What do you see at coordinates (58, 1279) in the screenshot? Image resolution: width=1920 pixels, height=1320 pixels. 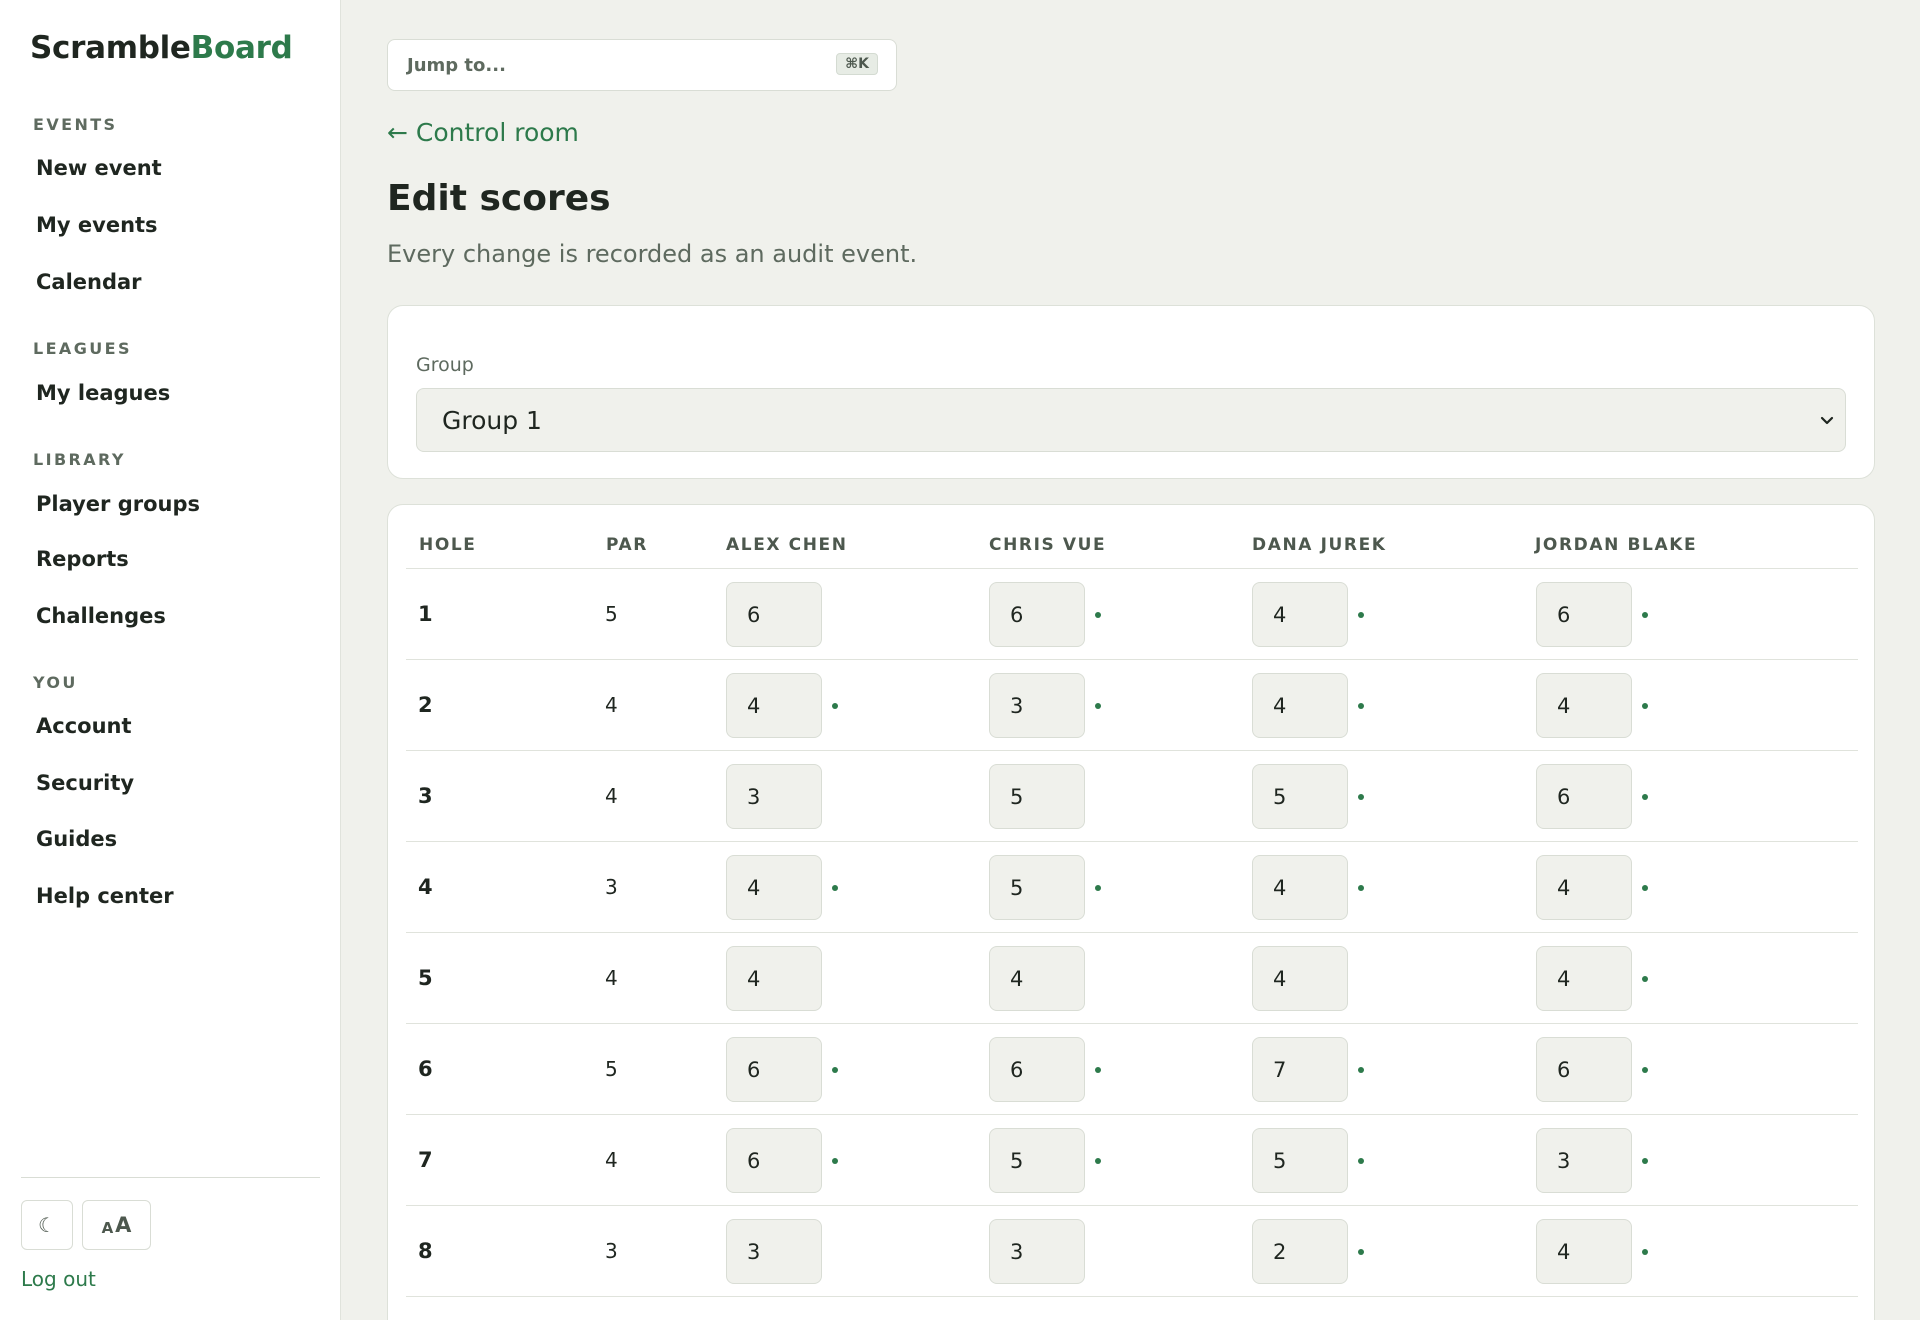 I see `logout-link: Log out` at bounding box center [58, 1279].